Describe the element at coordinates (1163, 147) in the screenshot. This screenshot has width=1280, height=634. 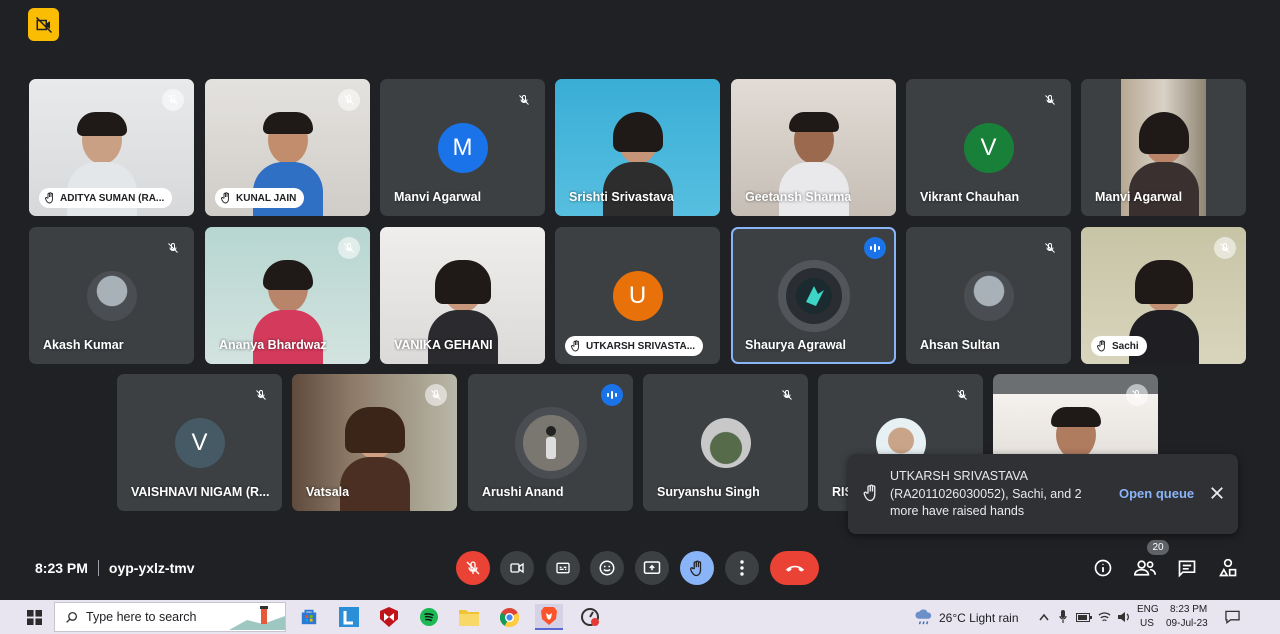
I see `participant-tile: Manvi Agarwal` at that location.